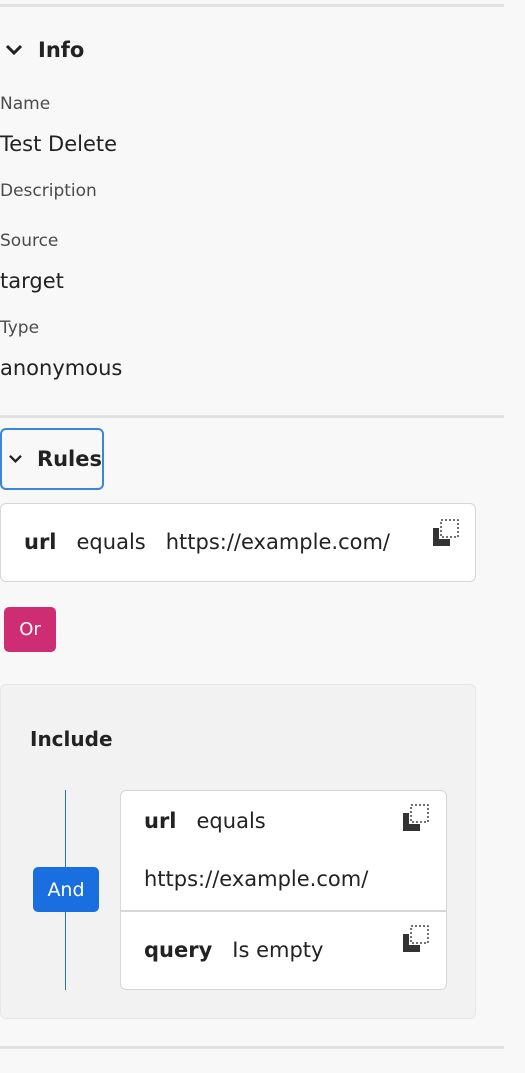  I want to click on condition-value: https://example.com/, so click(256, 879).